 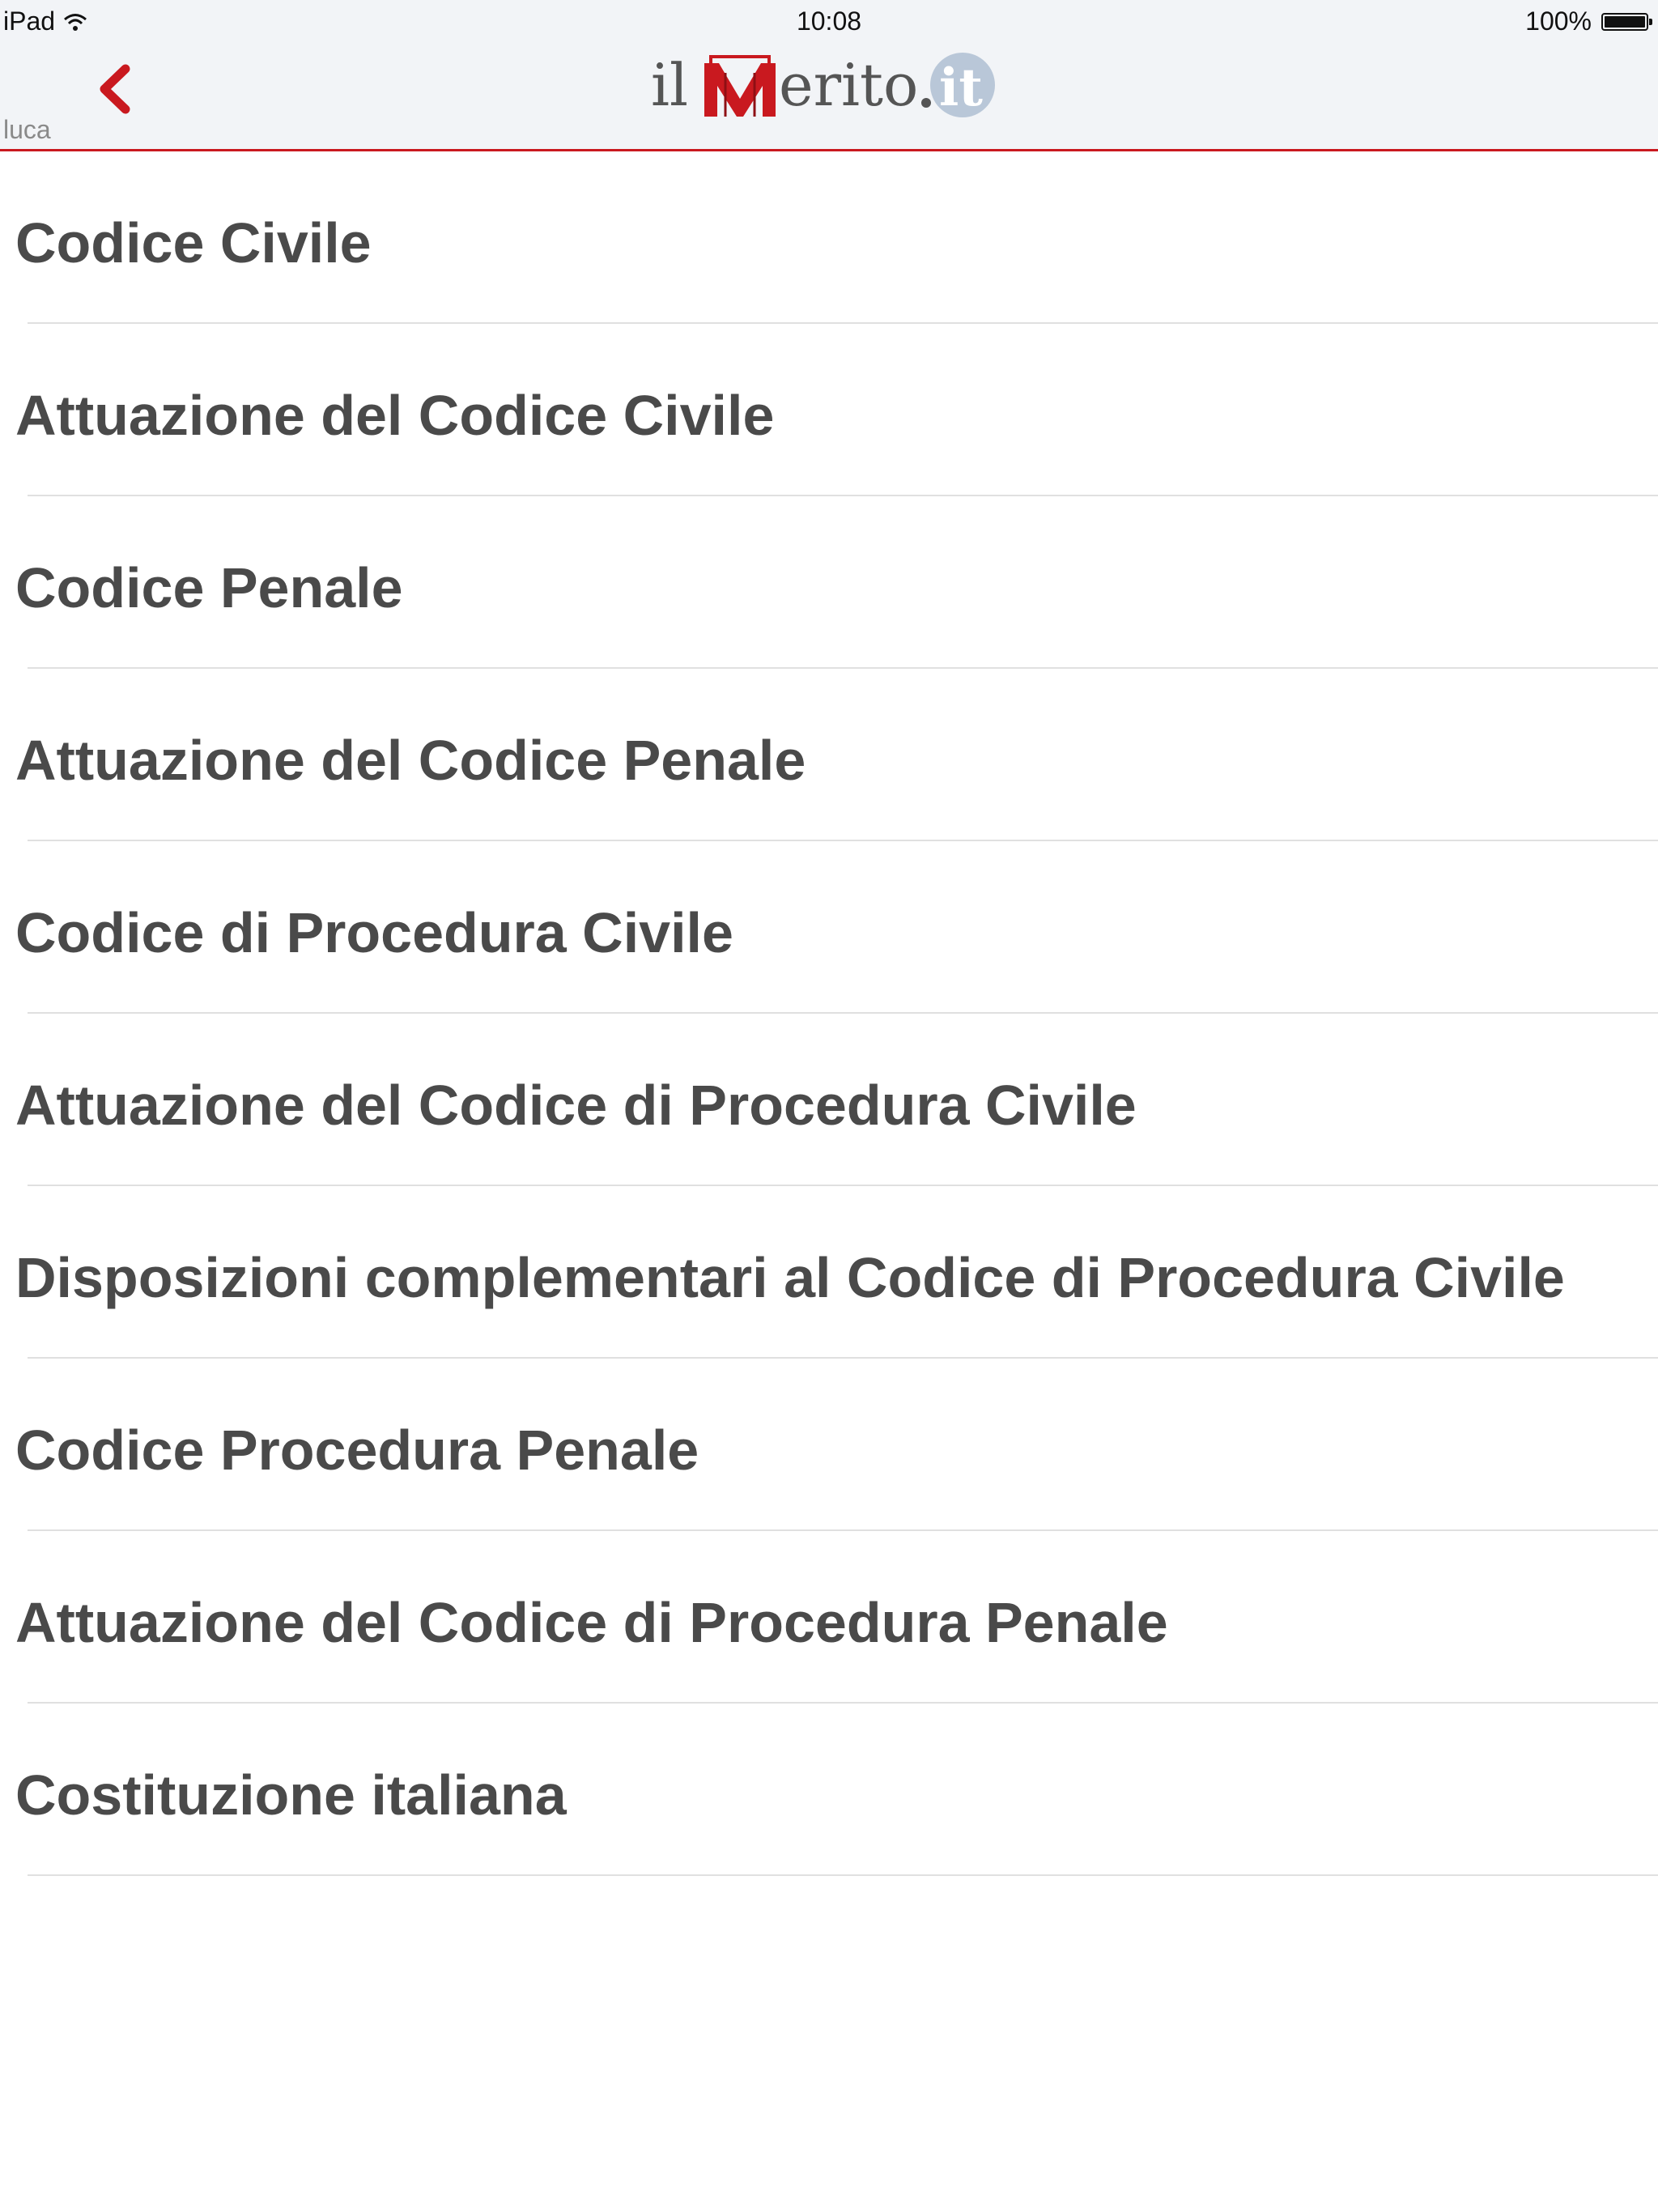 What do you see at coordinates (410, 761) in the screenshot?
I see `list-item-label: Attuazione del Codice Penale` at bounding box center [410, 761].